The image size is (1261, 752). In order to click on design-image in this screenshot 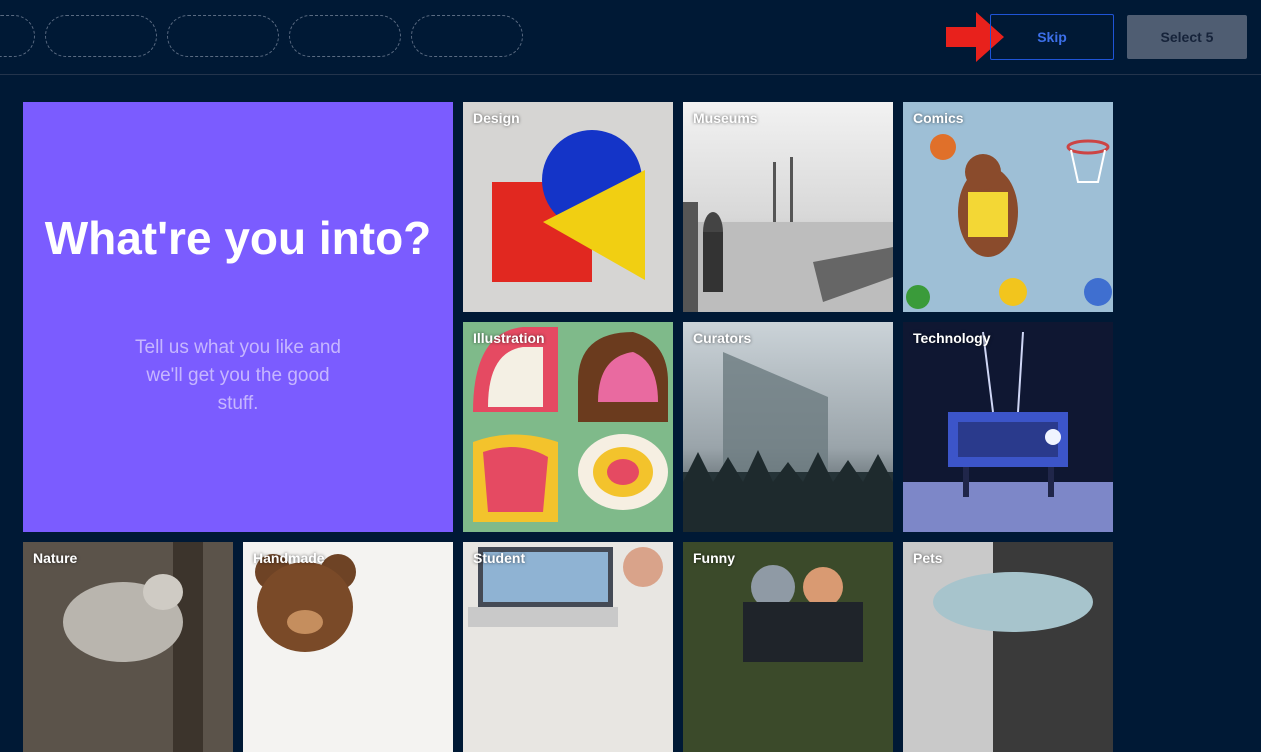, I will do `click(568, 207)`.